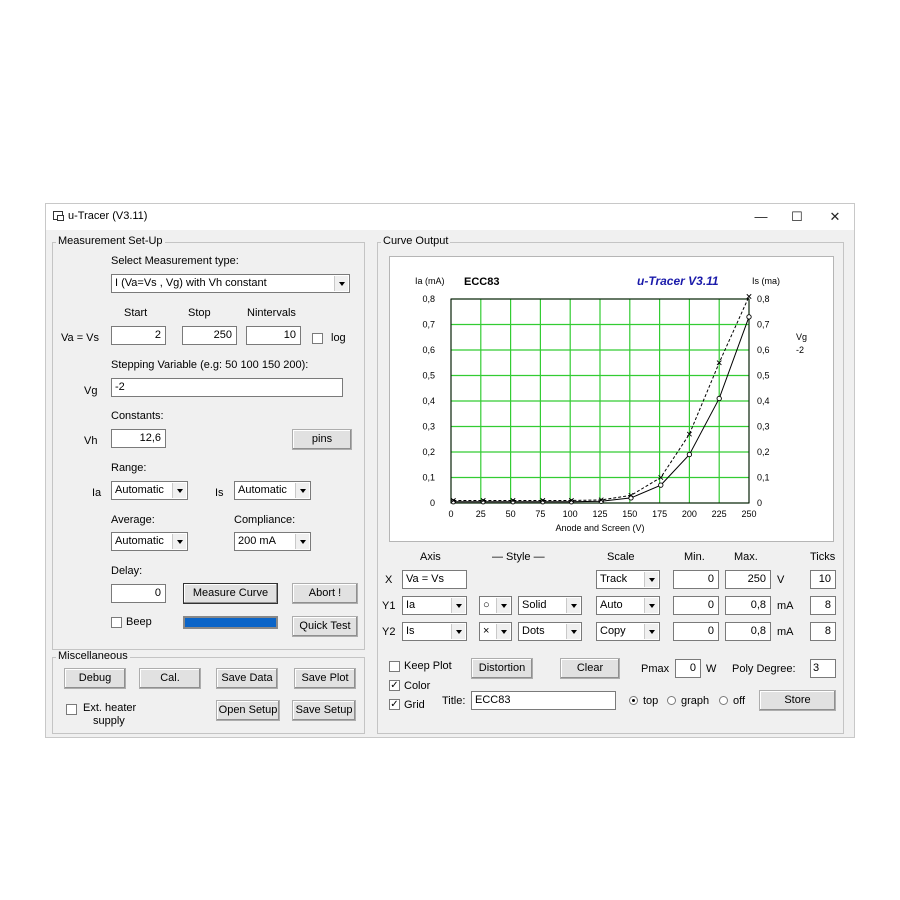  What do you see at coordinates (325, 593) in the screenshot?
I see `abort-button: Abort !` at bounding box center [325, 593].